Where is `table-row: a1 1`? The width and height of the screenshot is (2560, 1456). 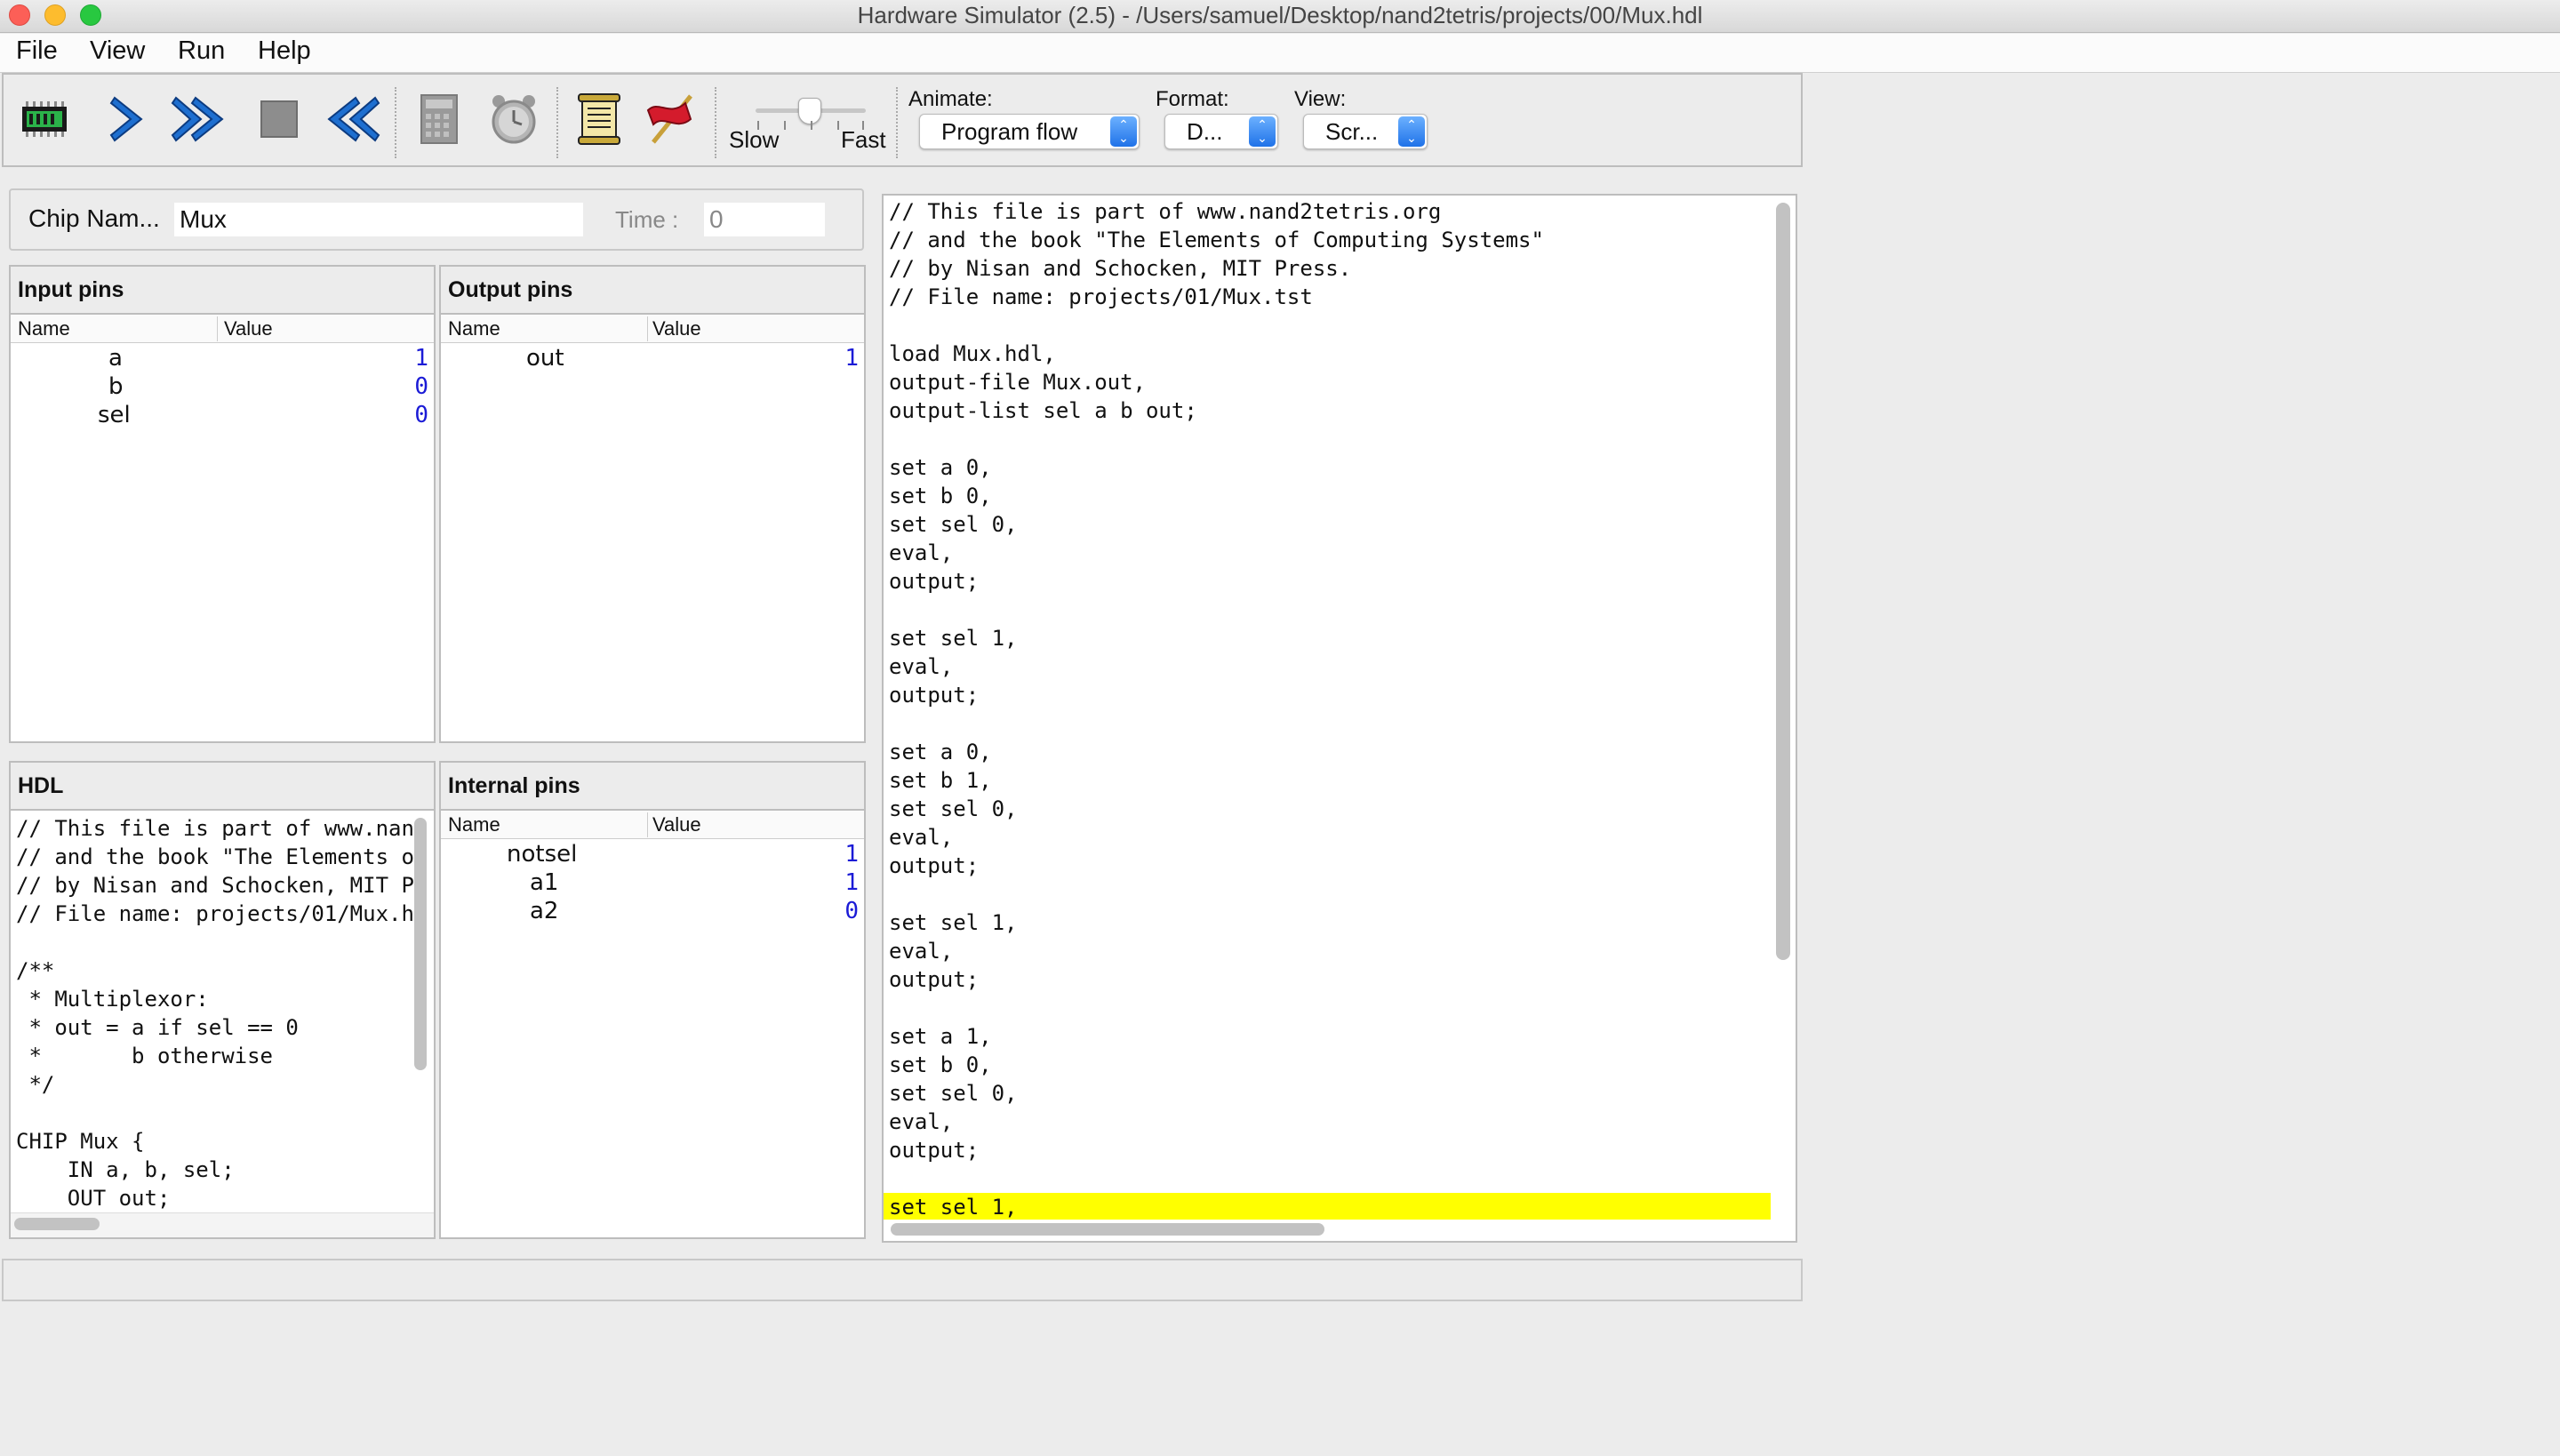
table-row: a1 1 is located at coordinates (652, 883).